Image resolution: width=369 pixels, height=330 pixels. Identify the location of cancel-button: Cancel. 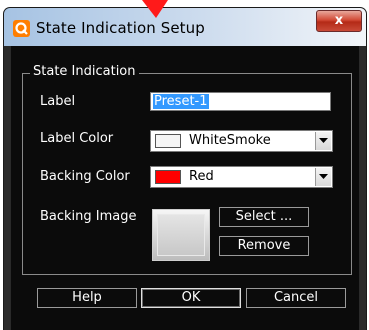
(296, 298).